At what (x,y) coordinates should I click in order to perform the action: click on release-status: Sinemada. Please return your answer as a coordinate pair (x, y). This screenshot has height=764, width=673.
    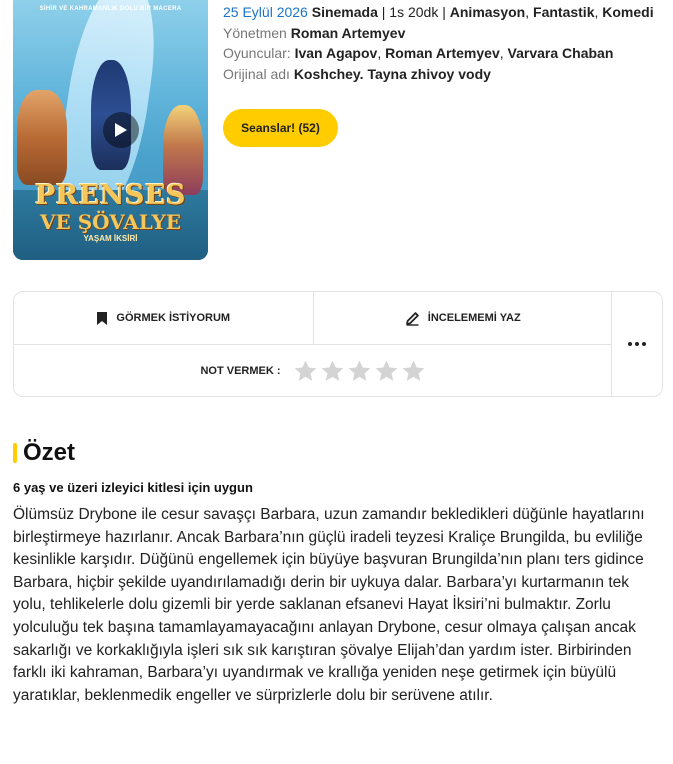
    Looking at the image, I should click on (344, 12).